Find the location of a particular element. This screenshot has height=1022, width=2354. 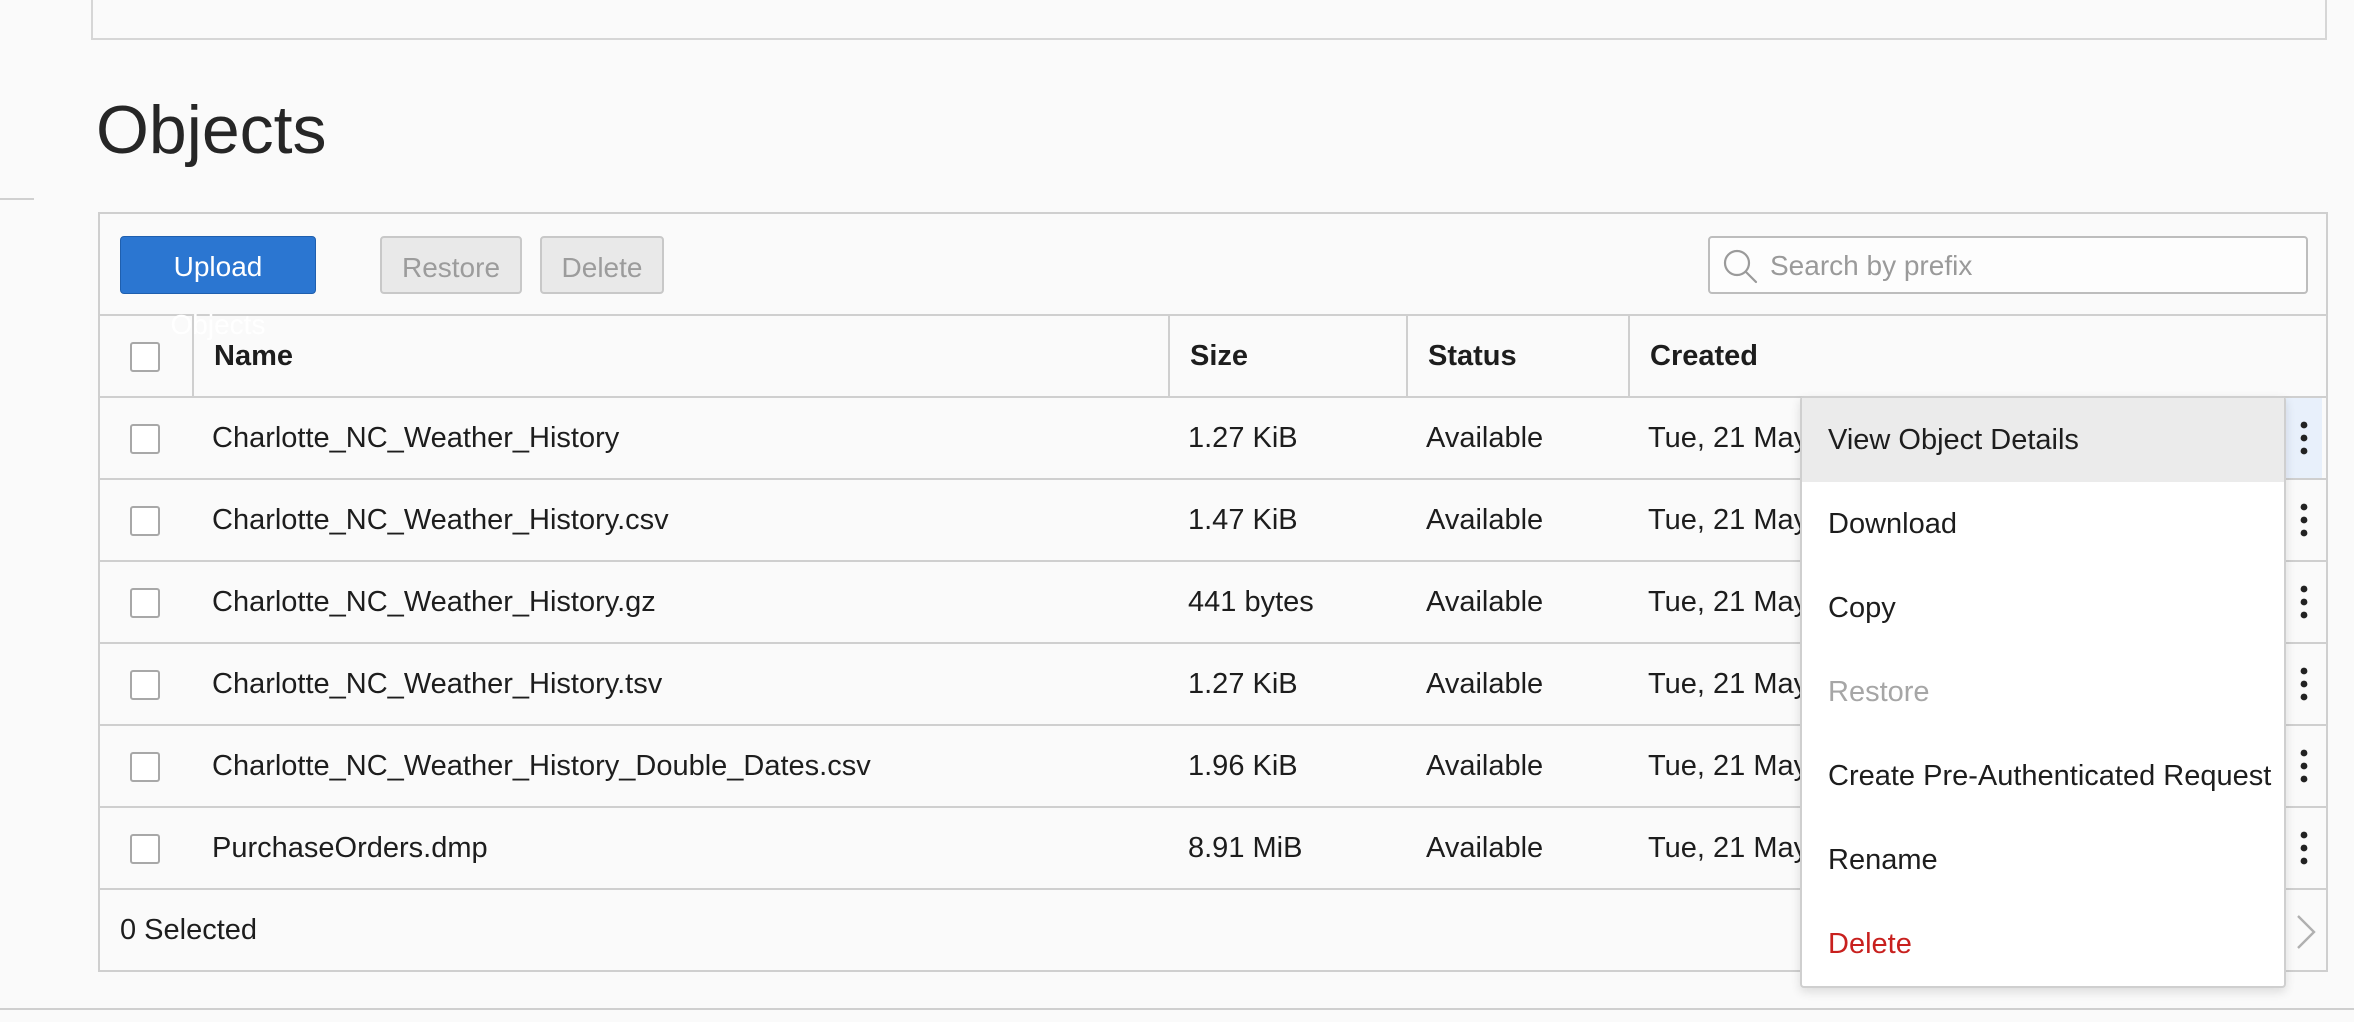

details-panel is located at coordinates (1209, 20).